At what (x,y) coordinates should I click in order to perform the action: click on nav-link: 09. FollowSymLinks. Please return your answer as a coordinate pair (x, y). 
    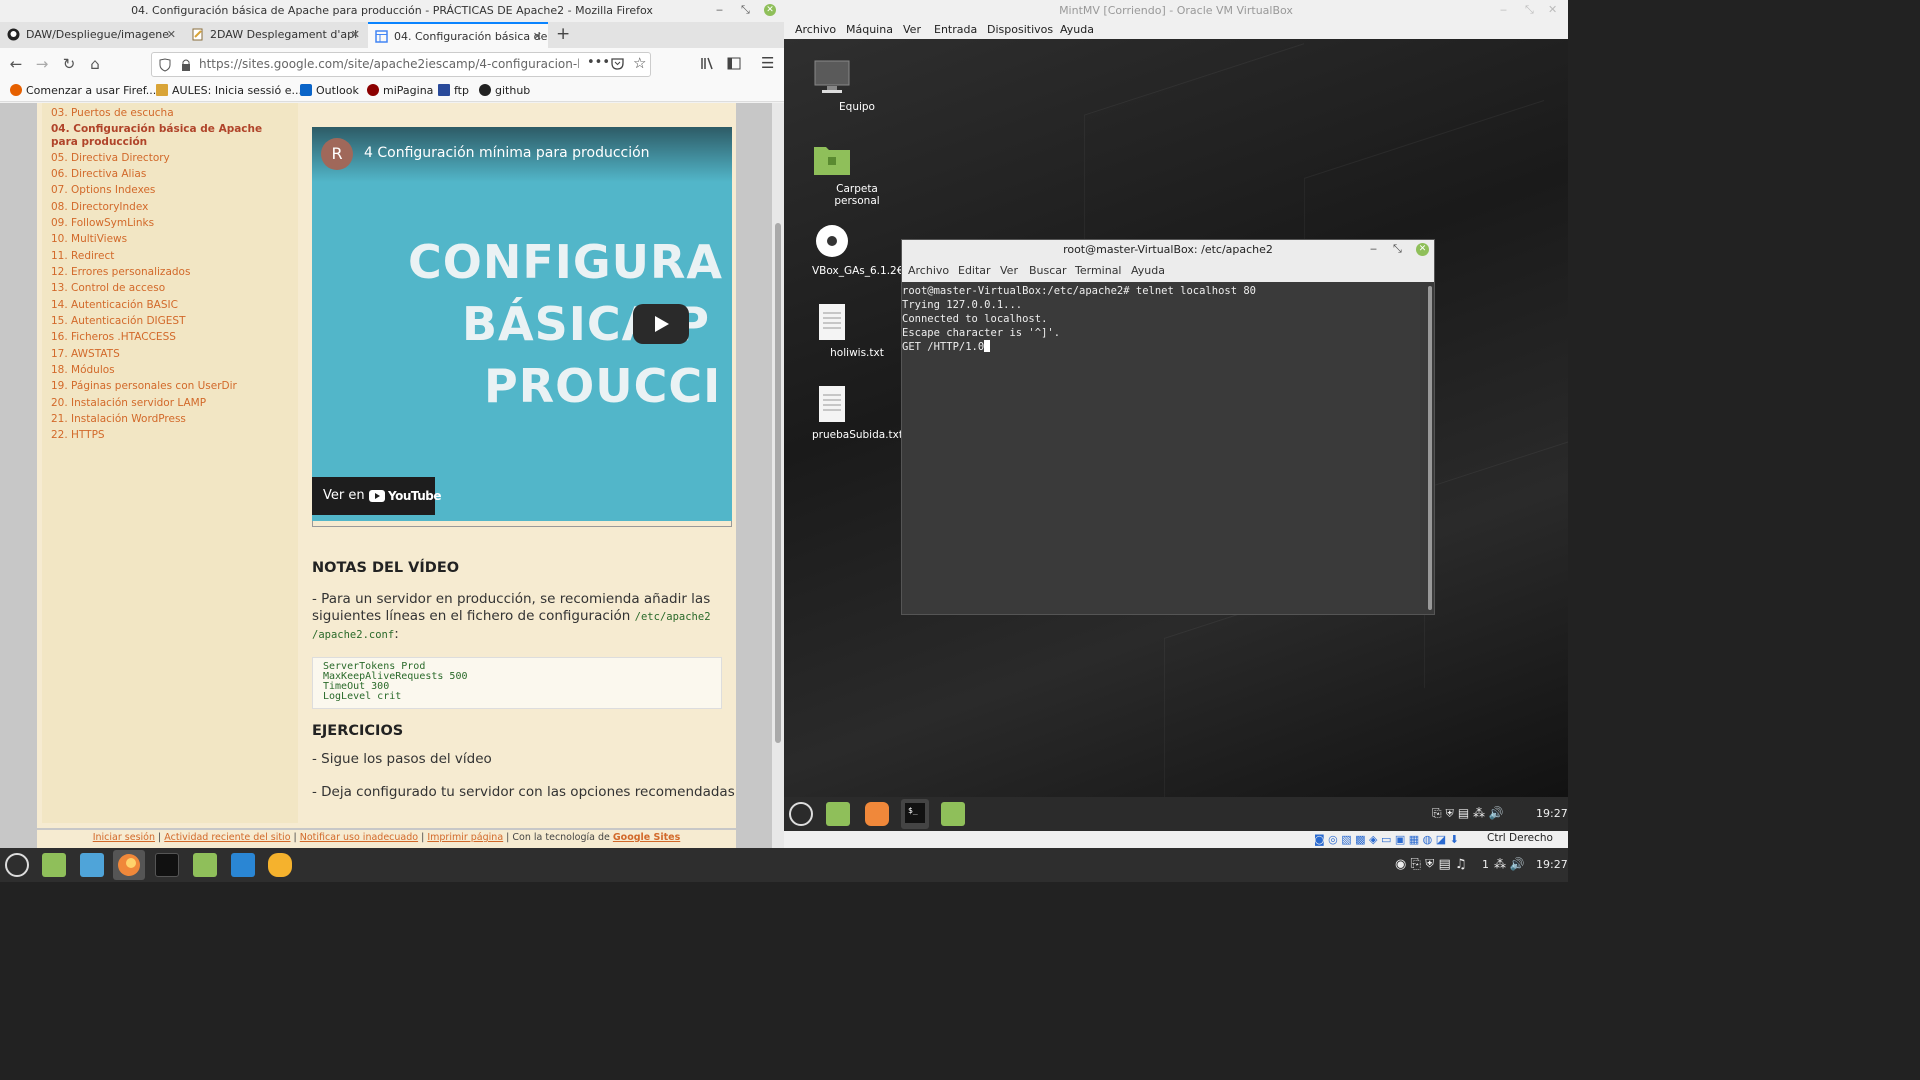
    Looking at the image, I should click on (102, 223).